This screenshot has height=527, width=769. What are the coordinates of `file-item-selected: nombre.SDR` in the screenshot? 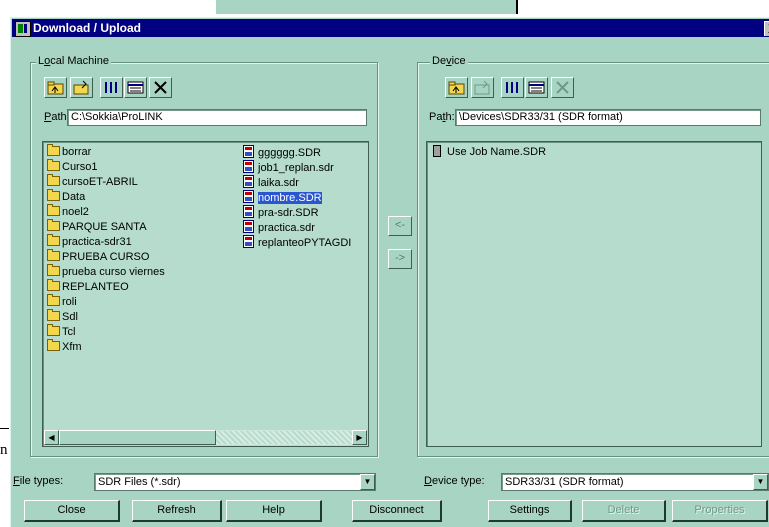 It's located at (297, 197).